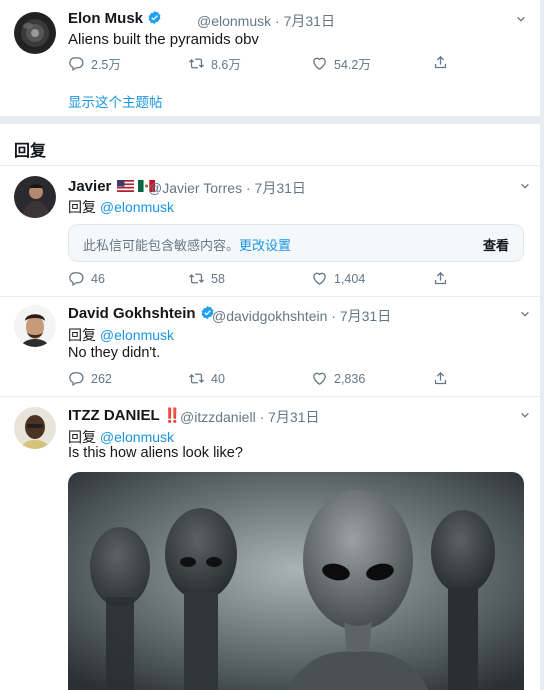 This screenshot has height=690, width=544. I want to click on author-name: David Gokhshtein, so click(141, 313).